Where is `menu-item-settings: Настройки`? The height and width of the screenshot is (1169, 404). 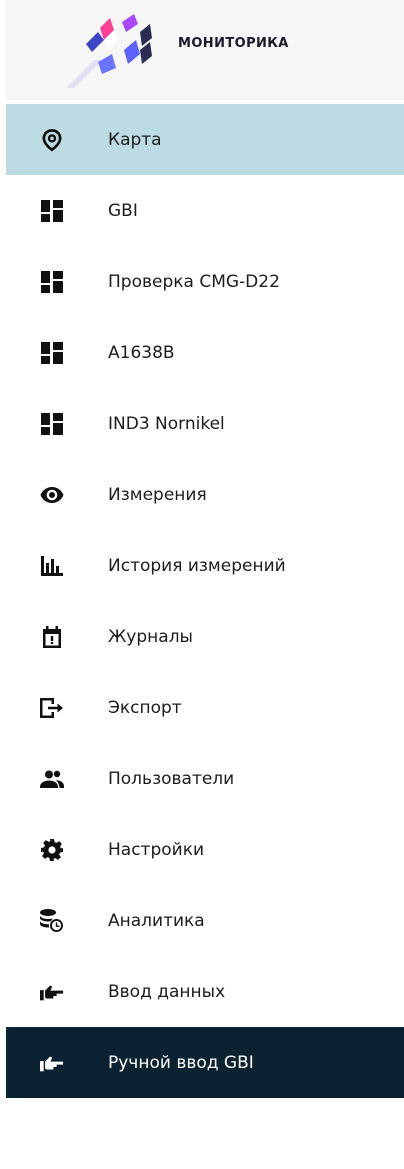 menu-item-settings: Настройки is located at coordinates (205, 849).